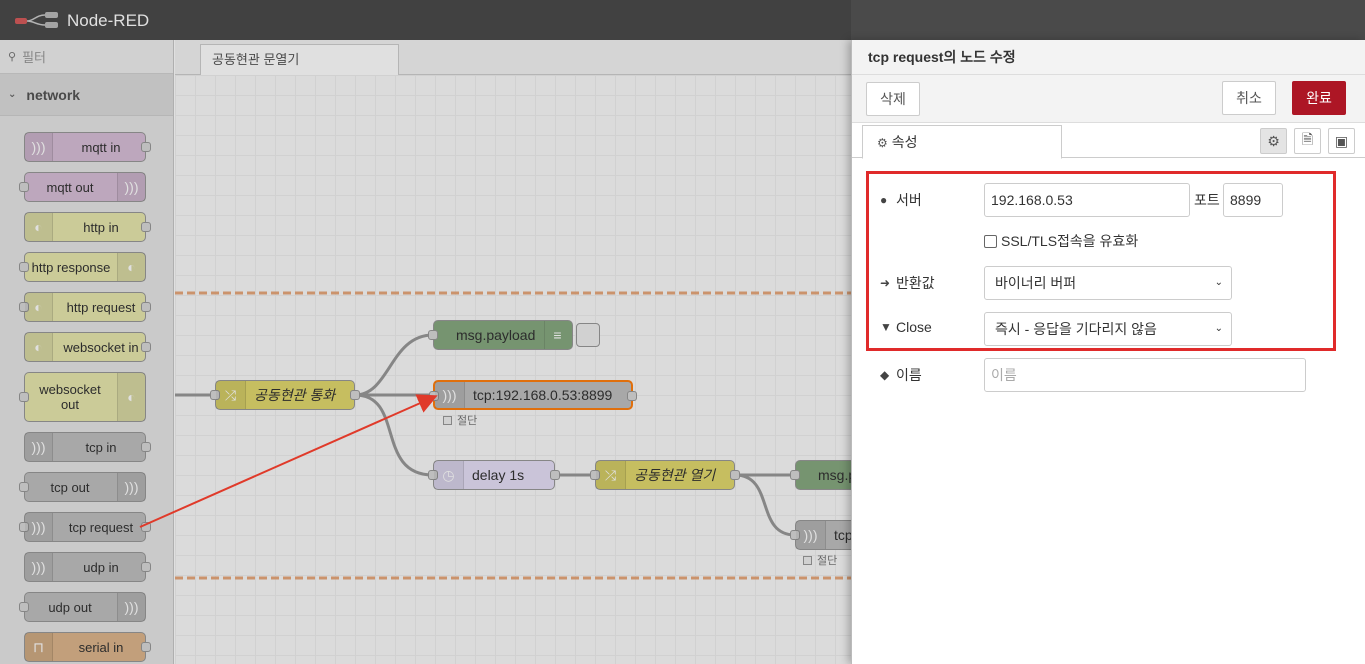 Image resolution: width=1365 pixels, height=664 pixels. I want to click on port-label: 포트, so click(1207, 200).